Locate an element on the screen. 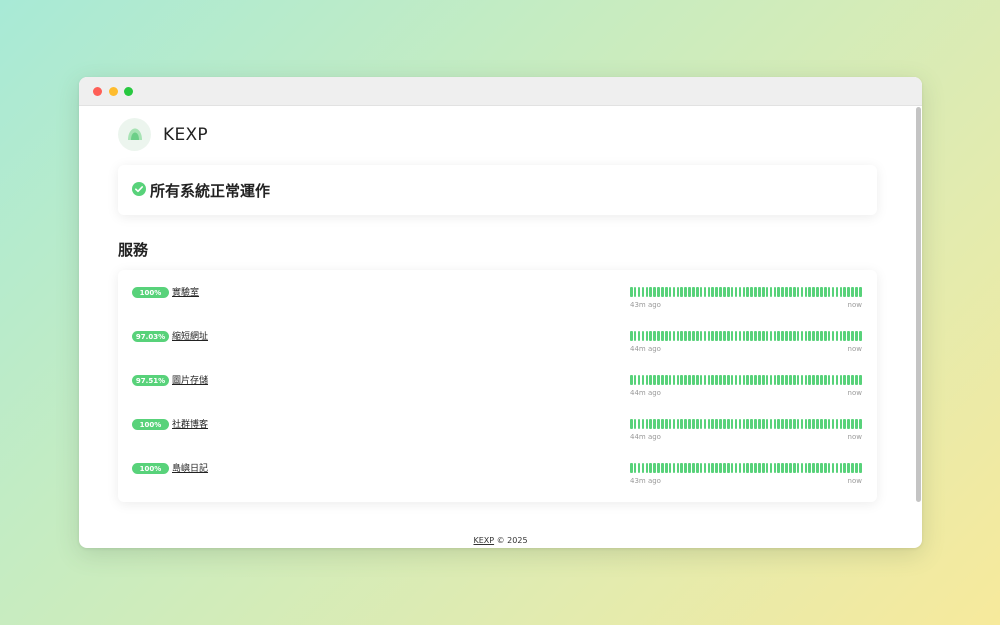 This screenshot has height=625, width=1000. service-row: 100% 實驗室 43m ago now is located at coordinates (497, 309).